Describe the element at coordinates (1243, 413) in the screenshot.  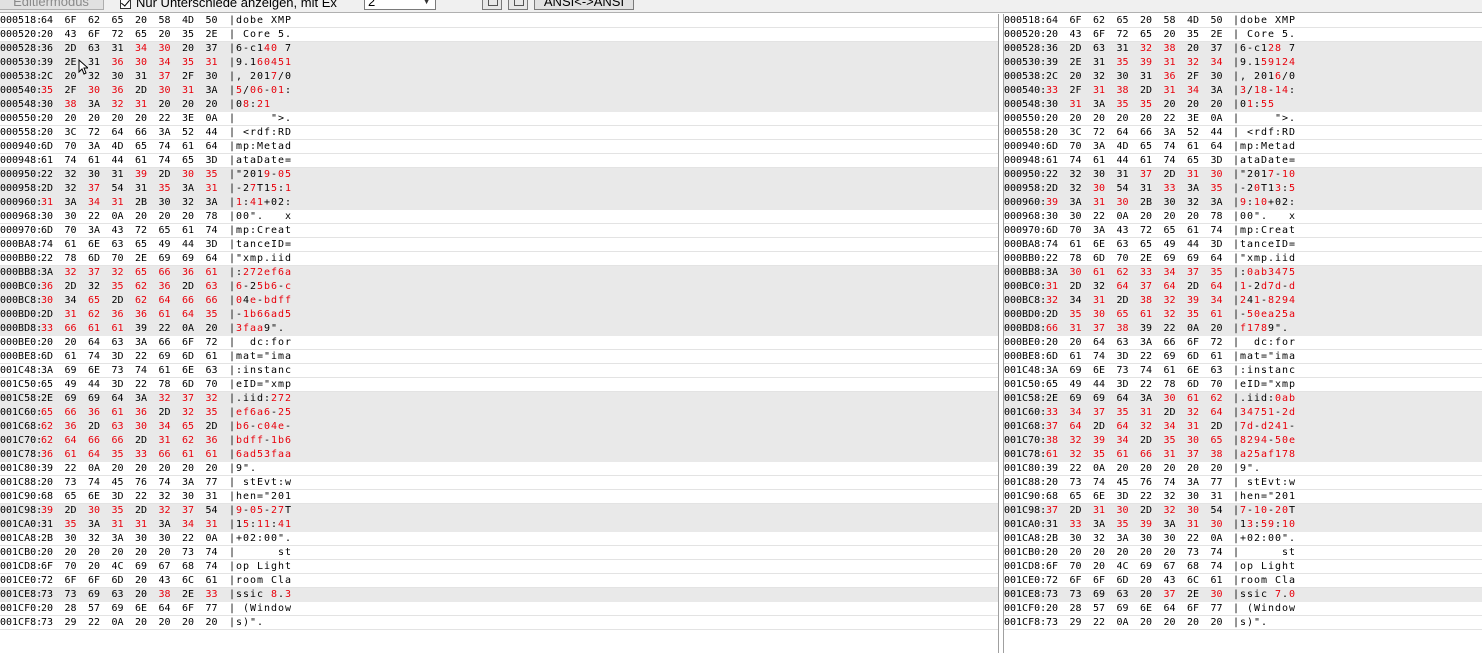
I see `hex-row: 001C60: 33 34 37 35 31 2D 32 64 |34751-2d` at that location.